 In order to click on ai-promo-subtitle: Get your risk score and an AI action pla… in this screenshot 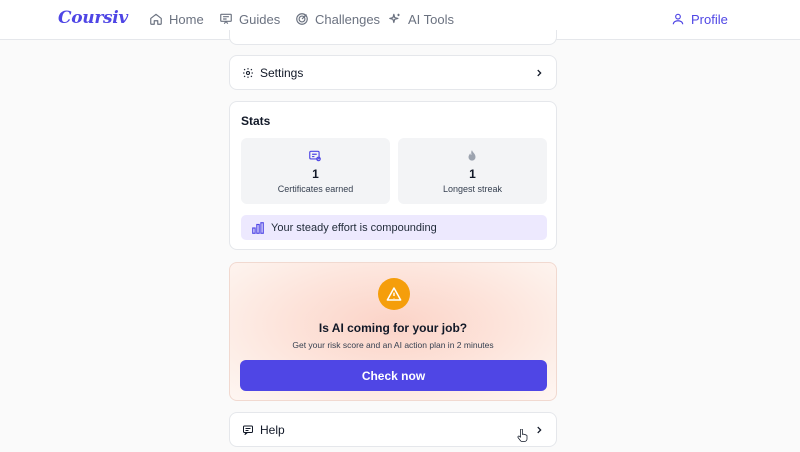, I will do `click(393, 345)`.